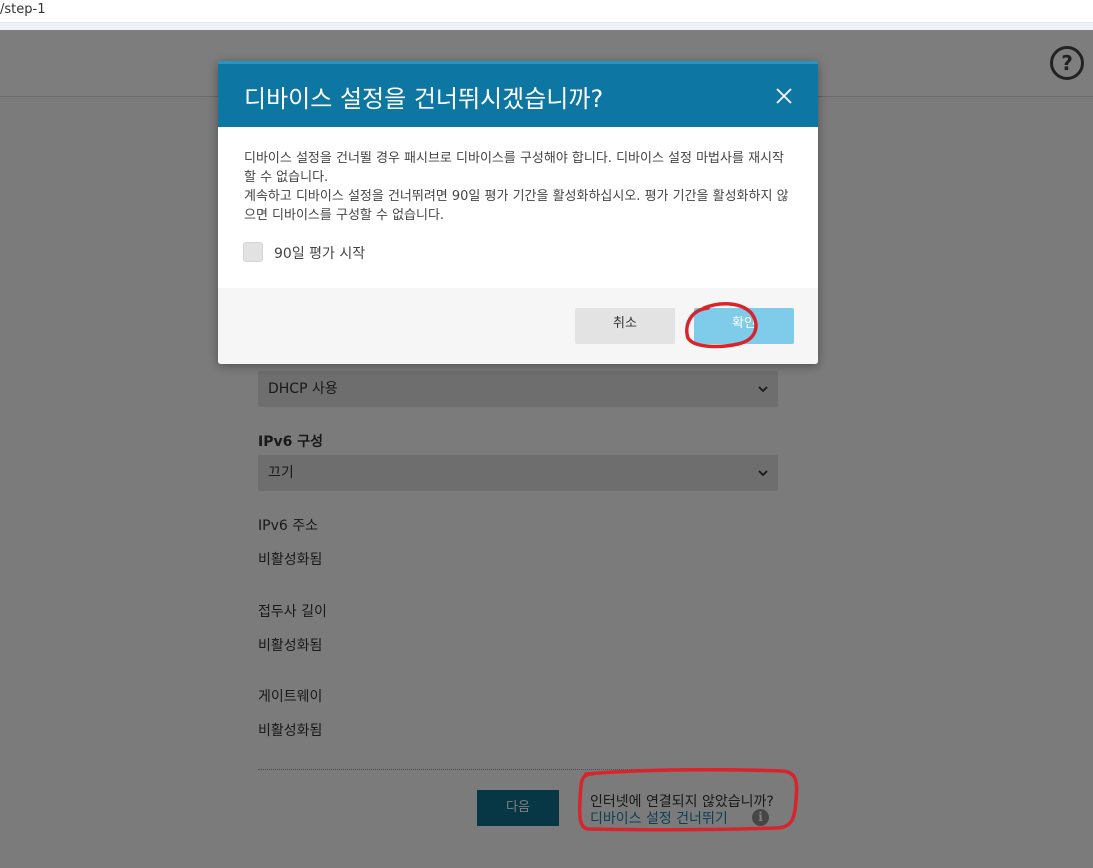  What do you see at coordinates (546, 11) in the screenshot?
I see `browser-url-bar: /step-1` at bounding box center [546, 11].